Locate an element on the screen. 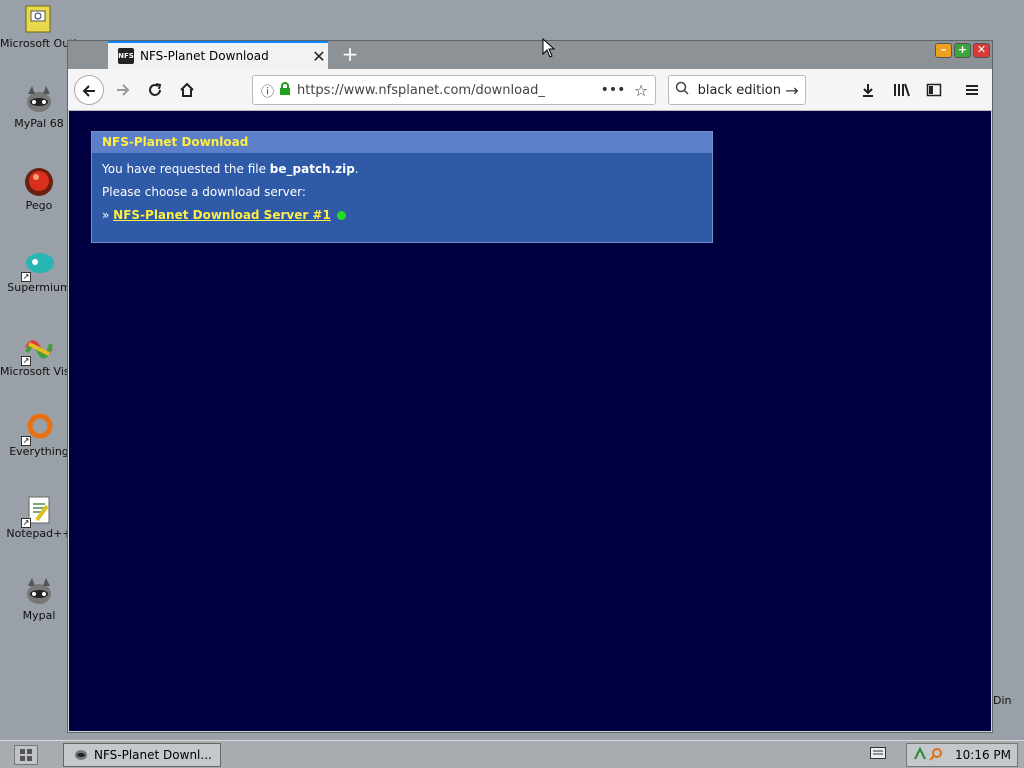 The width and height of the screenshot is (1024, 768). keyboard-icon is located at coordinates (878, 754).